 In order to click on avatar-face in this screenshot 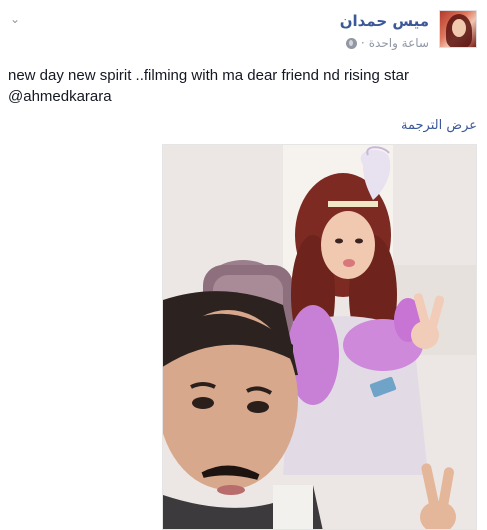, I will do `click(459, 28)`.